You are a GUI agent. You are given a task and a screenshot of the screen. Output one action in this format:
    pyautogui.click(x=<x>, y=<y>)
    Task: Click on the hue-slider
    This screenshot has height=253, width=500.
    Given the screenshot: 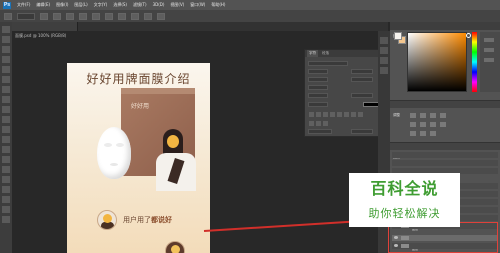 What is the action you would take?
    pyautogui.click(x=474, y=62)
    